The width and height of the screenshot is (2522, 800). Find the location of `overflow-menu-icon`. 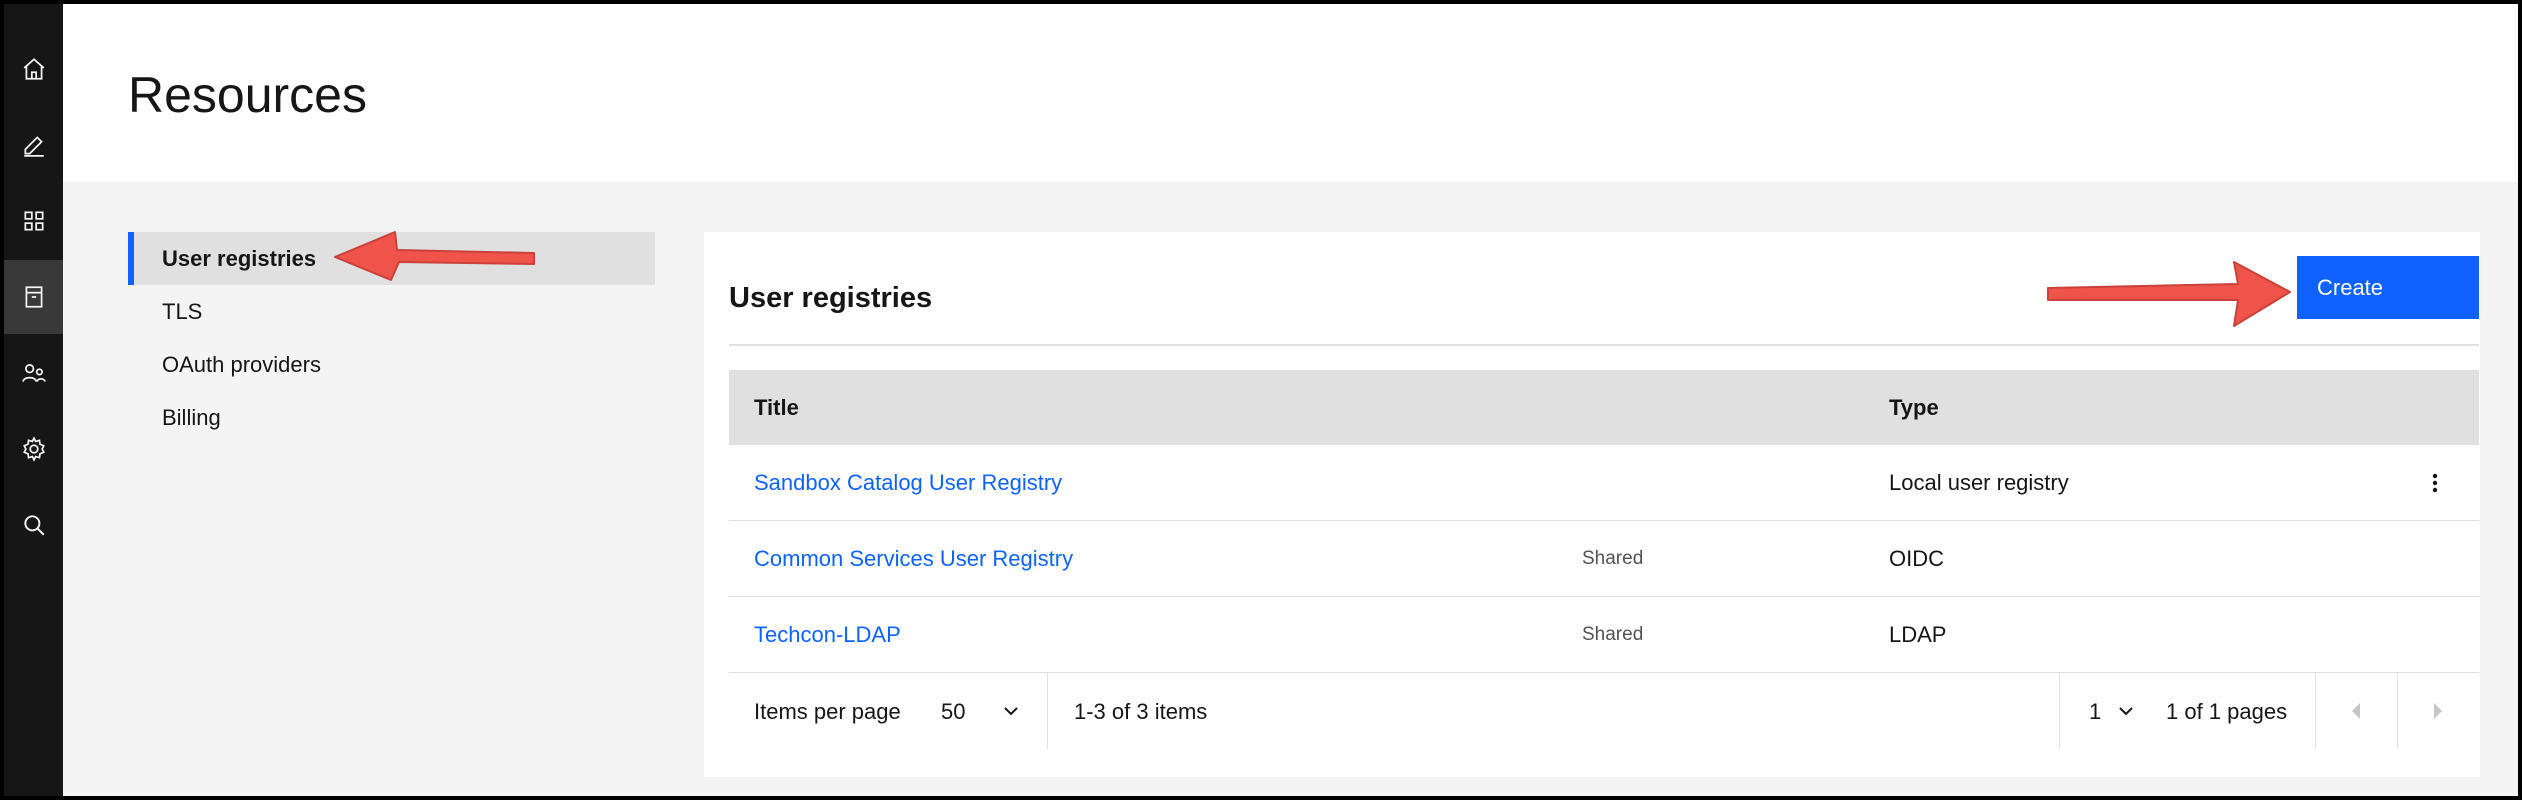

overflow-menu-icon is located at coordinates (2435, 482).